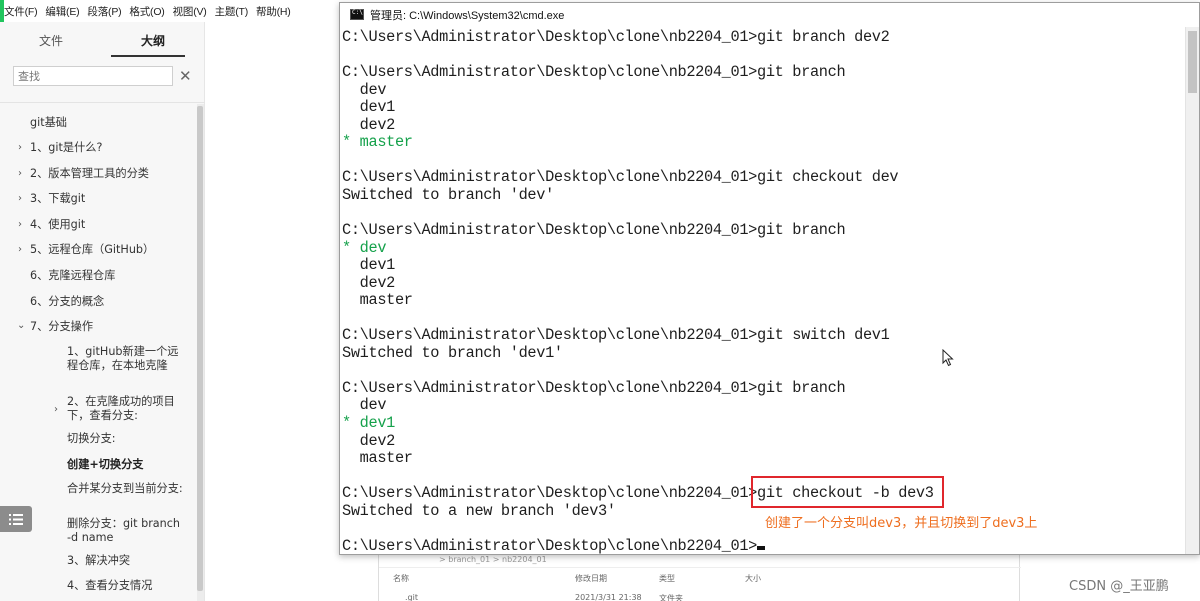 The image size is (1200, 601). What do you see at coordinates (61, 327) in the screenshot?
I see `outline-item-expanded: 7、分支操作` at bounding box center [61, 327].